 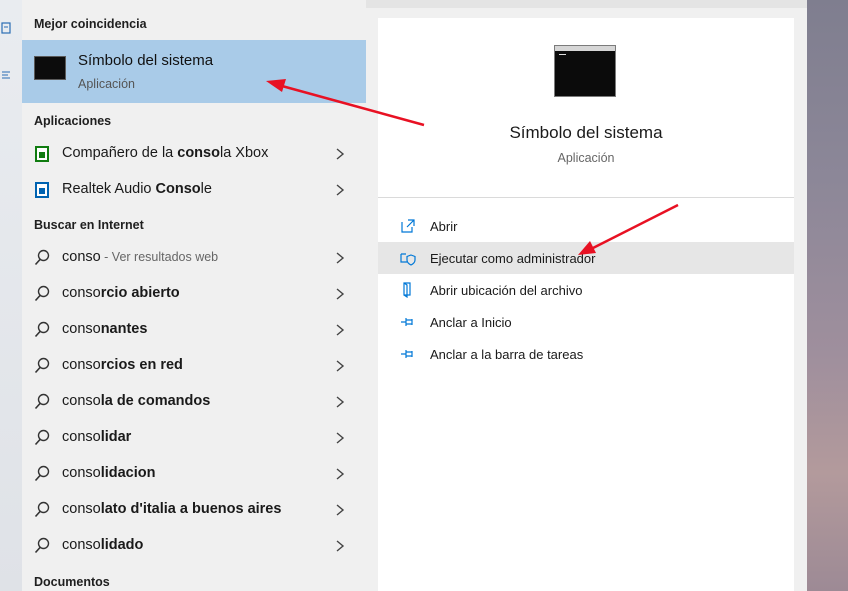 What do you see at coordinates (586, 322) in the screenshot?
I see `action-pin-to-start: Anclar a Inicio` at bounding box center [586, 322].